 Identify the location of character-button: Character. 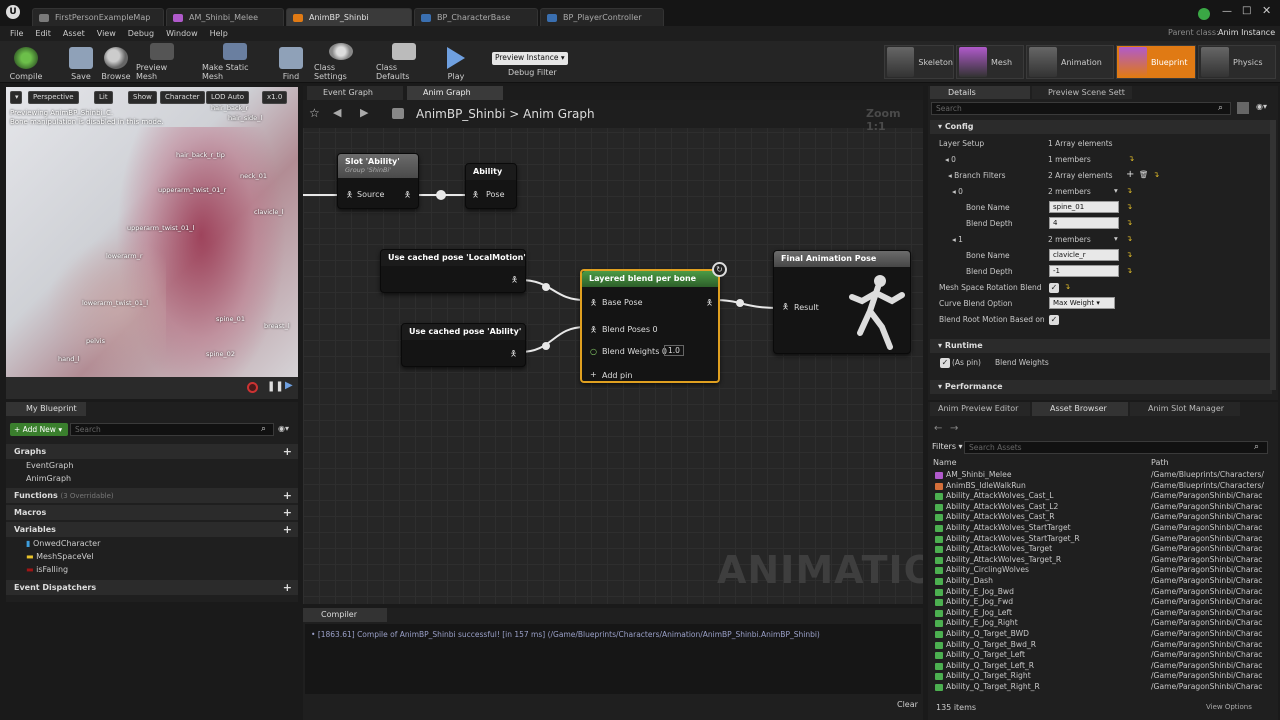
(182, 97).